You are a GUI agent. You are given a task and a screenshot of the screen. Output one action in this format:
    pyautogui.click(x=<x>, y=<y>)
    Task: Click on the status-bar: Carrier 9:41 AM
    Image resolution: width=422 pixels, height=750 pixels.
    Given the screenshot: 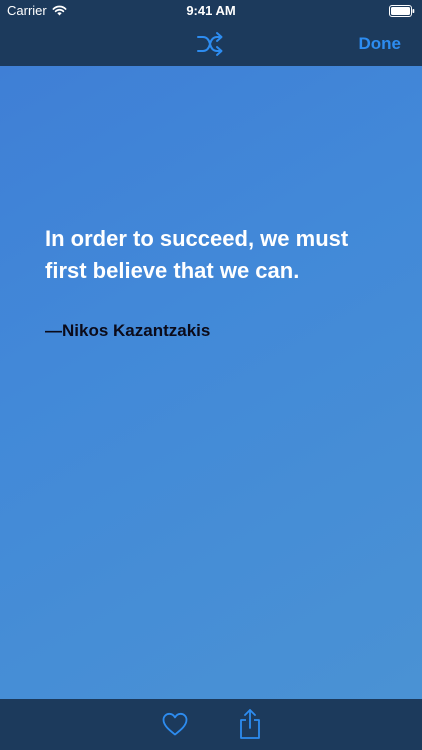 What is the action you would take?
    pyautogui.click(x=211, y=11)
    